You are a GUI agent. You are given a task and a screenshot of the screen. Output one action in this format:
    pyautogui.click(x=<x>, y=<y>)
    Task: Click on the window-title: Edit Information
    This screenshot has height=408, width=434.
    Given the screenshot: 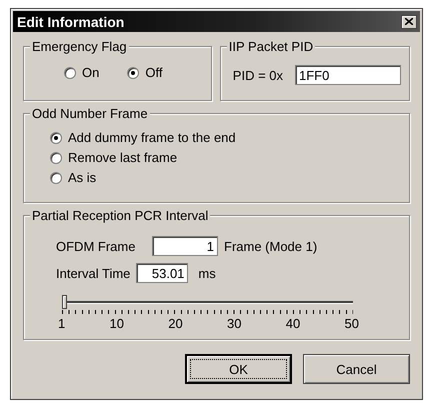 What is the action you would take?
    pyautogui.click(x=70, y=22)
    